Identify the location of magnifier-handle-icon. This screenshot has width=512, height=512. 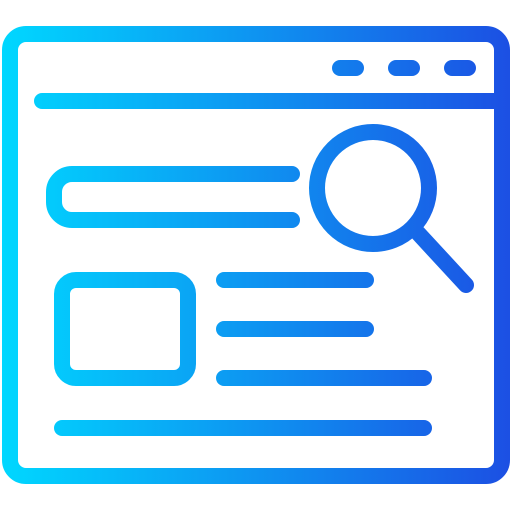
(442, 259).